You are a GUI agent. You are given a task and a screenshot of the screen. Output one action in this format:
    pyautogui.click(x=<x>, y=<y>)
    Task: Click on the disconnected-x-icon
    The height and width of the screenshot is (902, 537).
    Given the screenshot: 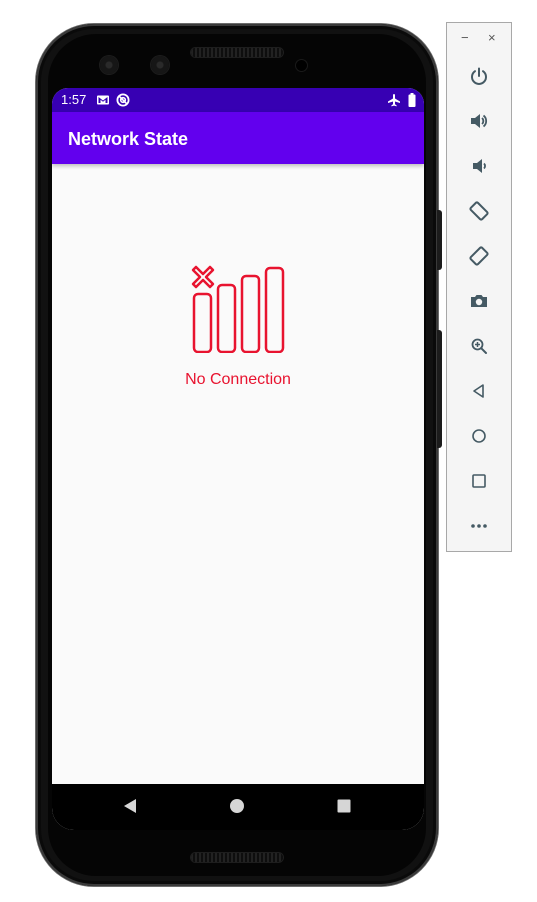 What is the action you would take?
    pyautogui.click(x=203, y=277)
    